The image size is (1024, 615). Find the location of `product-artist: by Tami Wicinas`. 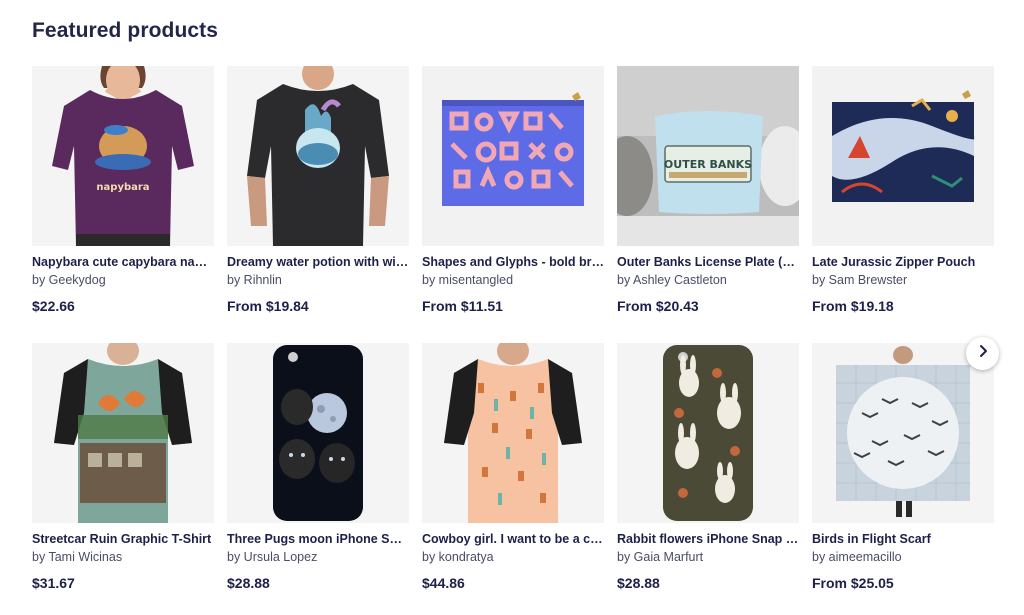

product-artist: by Tami Wicinas is located at coordinates (123, 557).